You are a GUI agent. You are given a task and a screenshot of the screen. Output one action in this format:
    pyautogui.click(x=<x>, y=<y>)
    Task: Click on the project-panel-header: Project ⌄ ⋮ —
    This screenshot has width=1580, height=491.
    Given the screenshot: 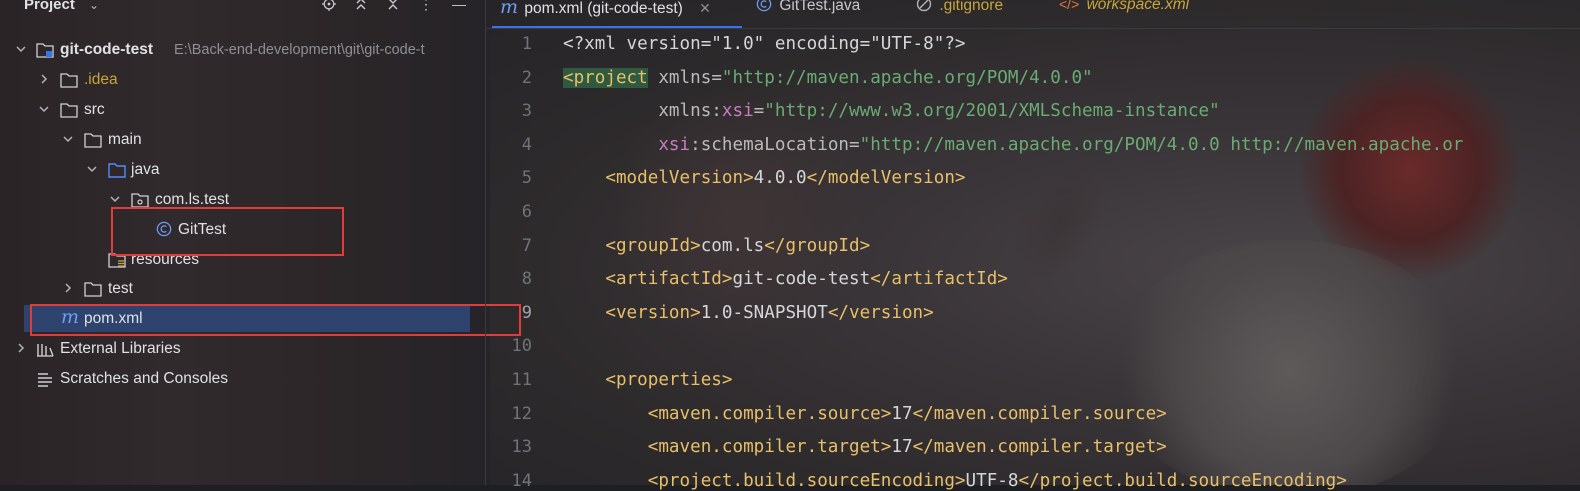 What is the action you would take?
    pyautogui.click(x=242, y=7)
    